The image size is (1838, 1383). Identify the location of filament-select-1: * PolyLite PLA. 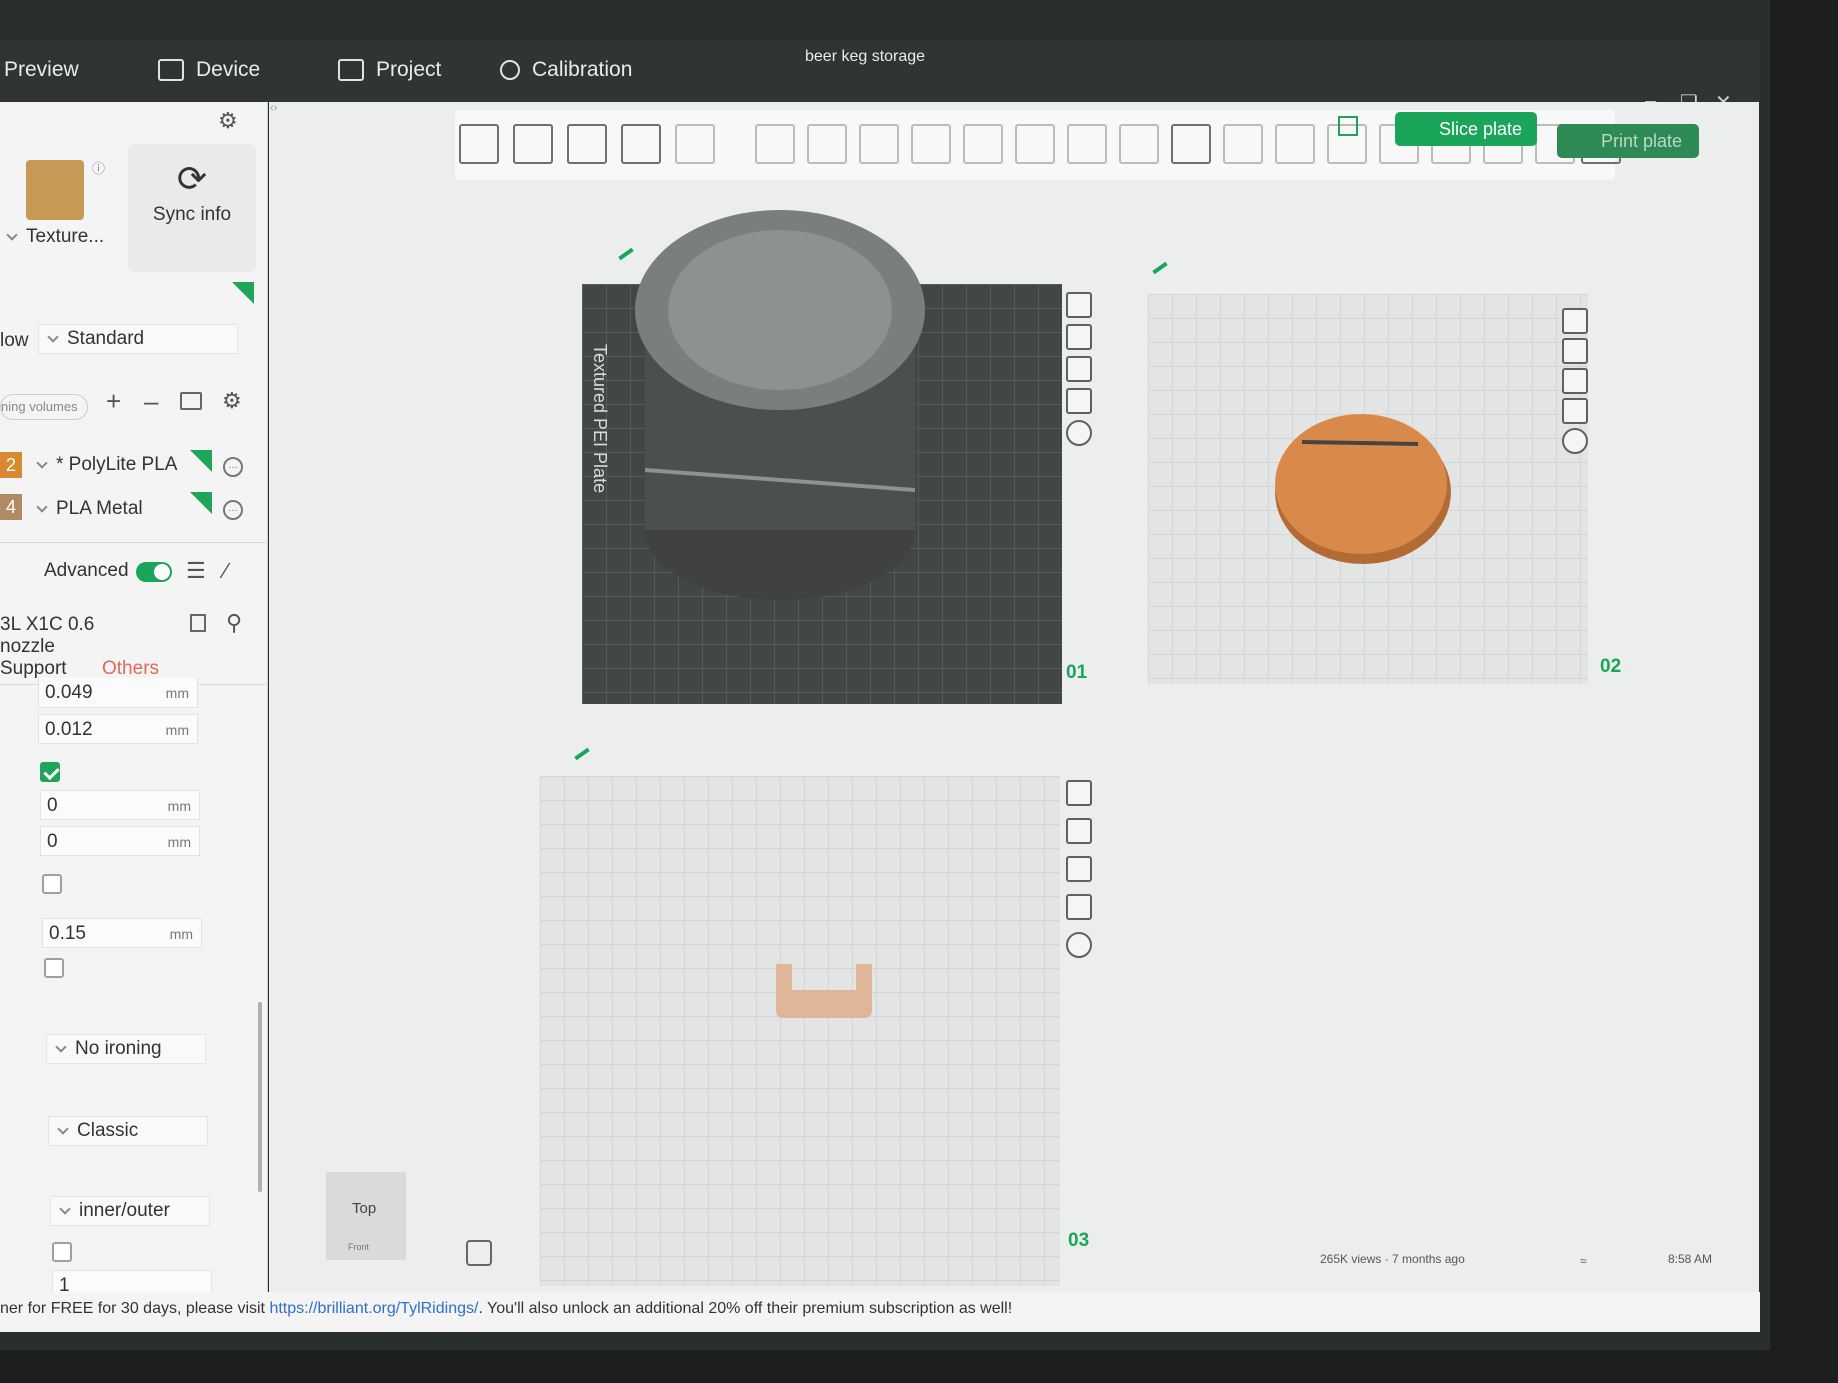
(126, 465).